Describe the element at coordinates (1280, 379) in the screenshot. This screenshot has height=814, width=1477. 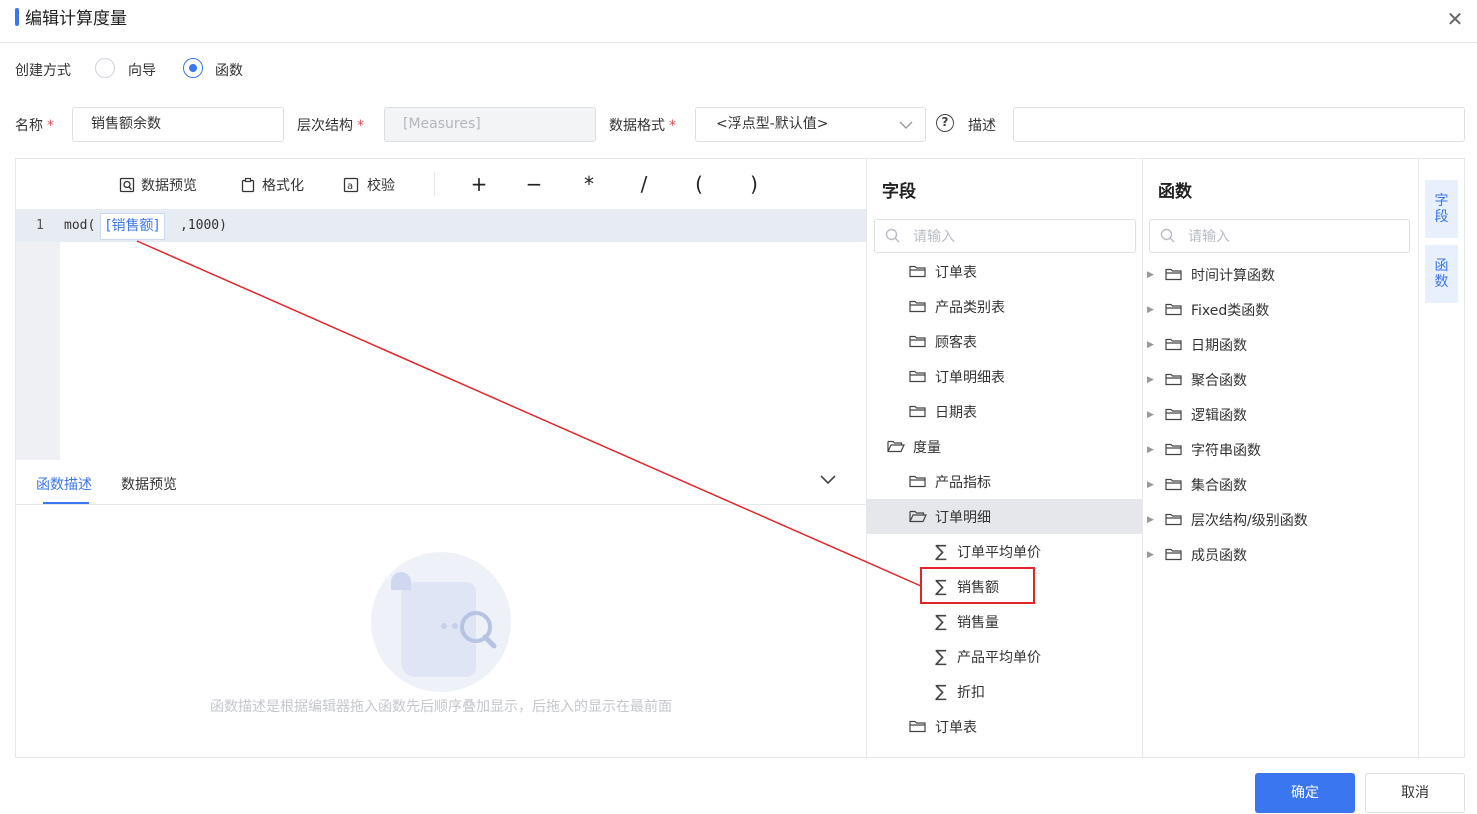
I see `function-category-item: ▶ 聚合函数` at that location.